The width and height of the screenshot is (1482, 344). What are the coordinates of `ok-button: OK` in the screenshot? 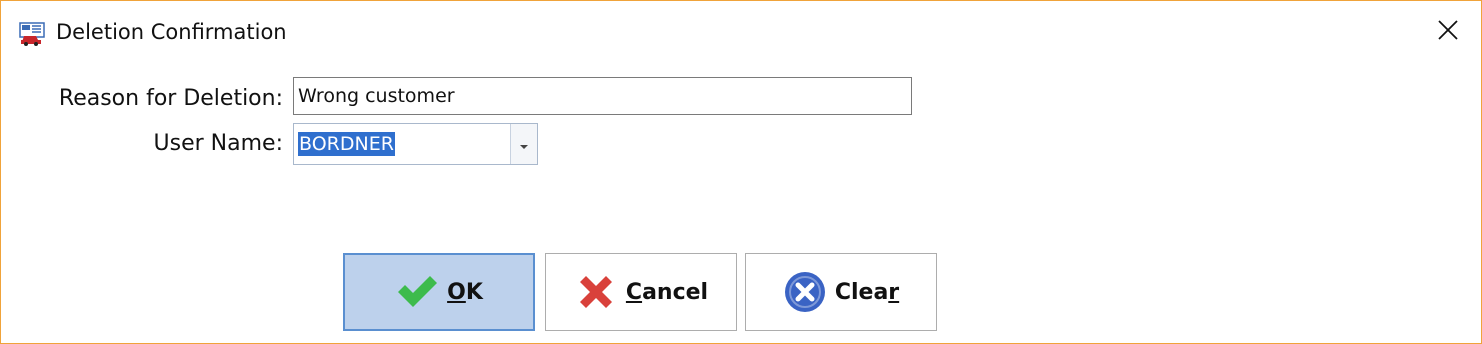 It's located at (439, 292).